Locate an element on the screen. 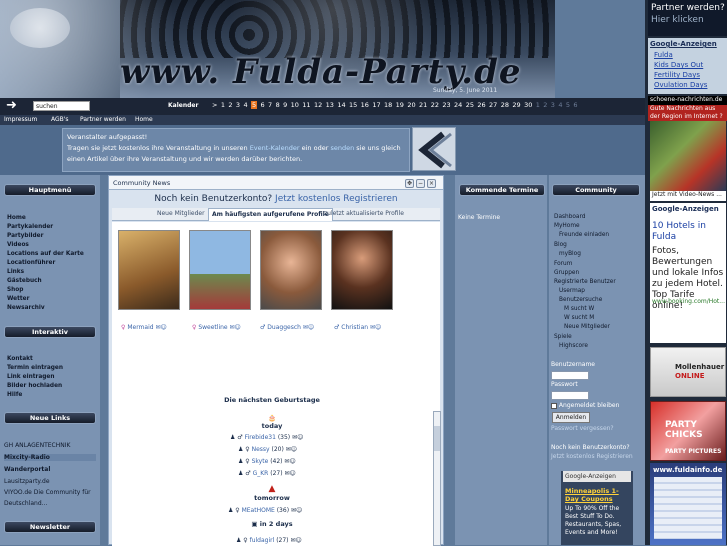 The width and height of the screenshot is (727, 546). menu-item-partykalender: Partykalender is located at coordinates (30, 227).